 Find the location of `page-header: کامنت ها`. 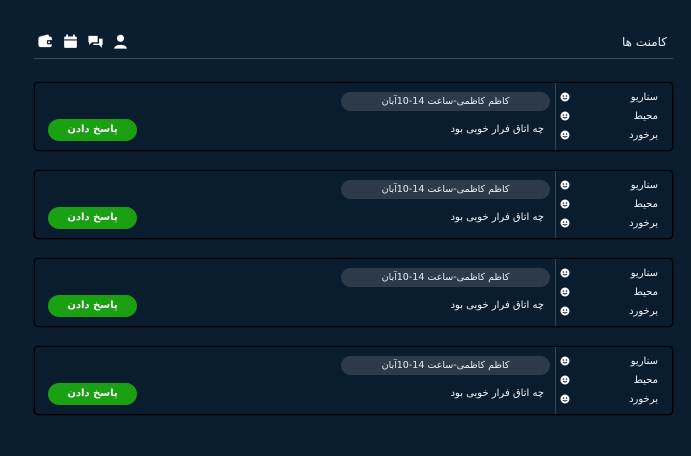

page-header: کامنت ها is located at coordinates (353, 43).